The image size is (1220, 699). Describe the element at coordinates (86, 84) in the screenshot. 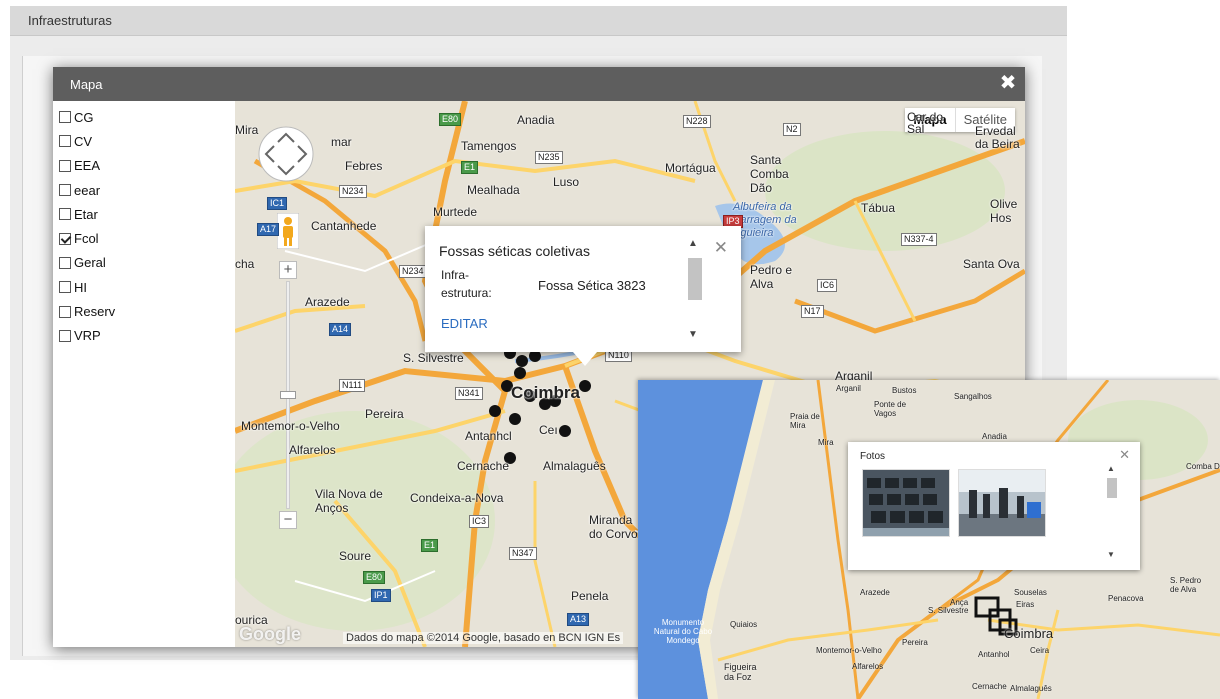

I see `modal-title: Mapa` at that location.